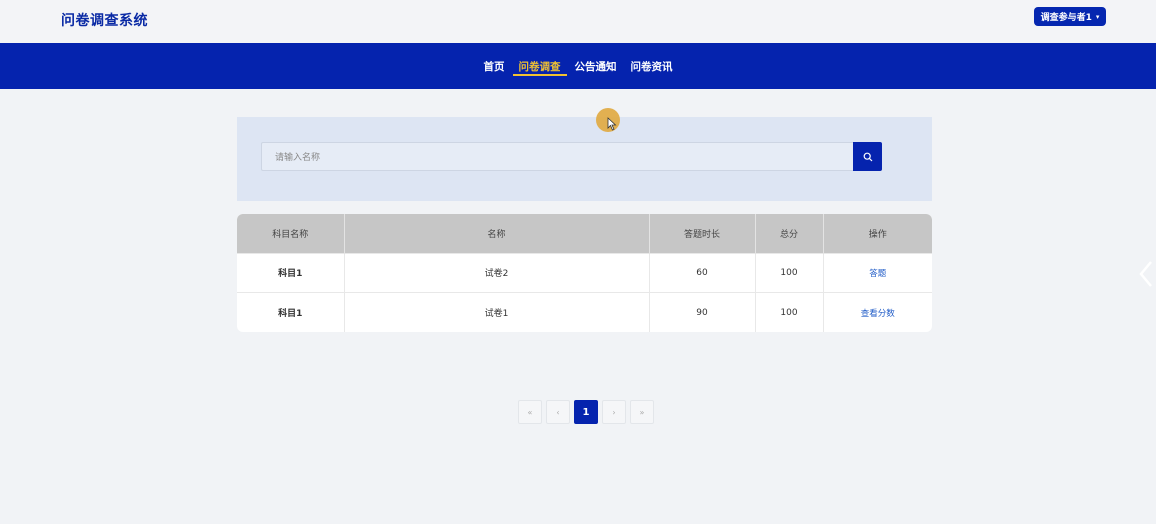 This screenshot has height=524, width=1156. What do you see at coordinates (652, 66) in the screenshot?
I see `nav-item-news: 问卷资讯` at bounding box center [652, 66].